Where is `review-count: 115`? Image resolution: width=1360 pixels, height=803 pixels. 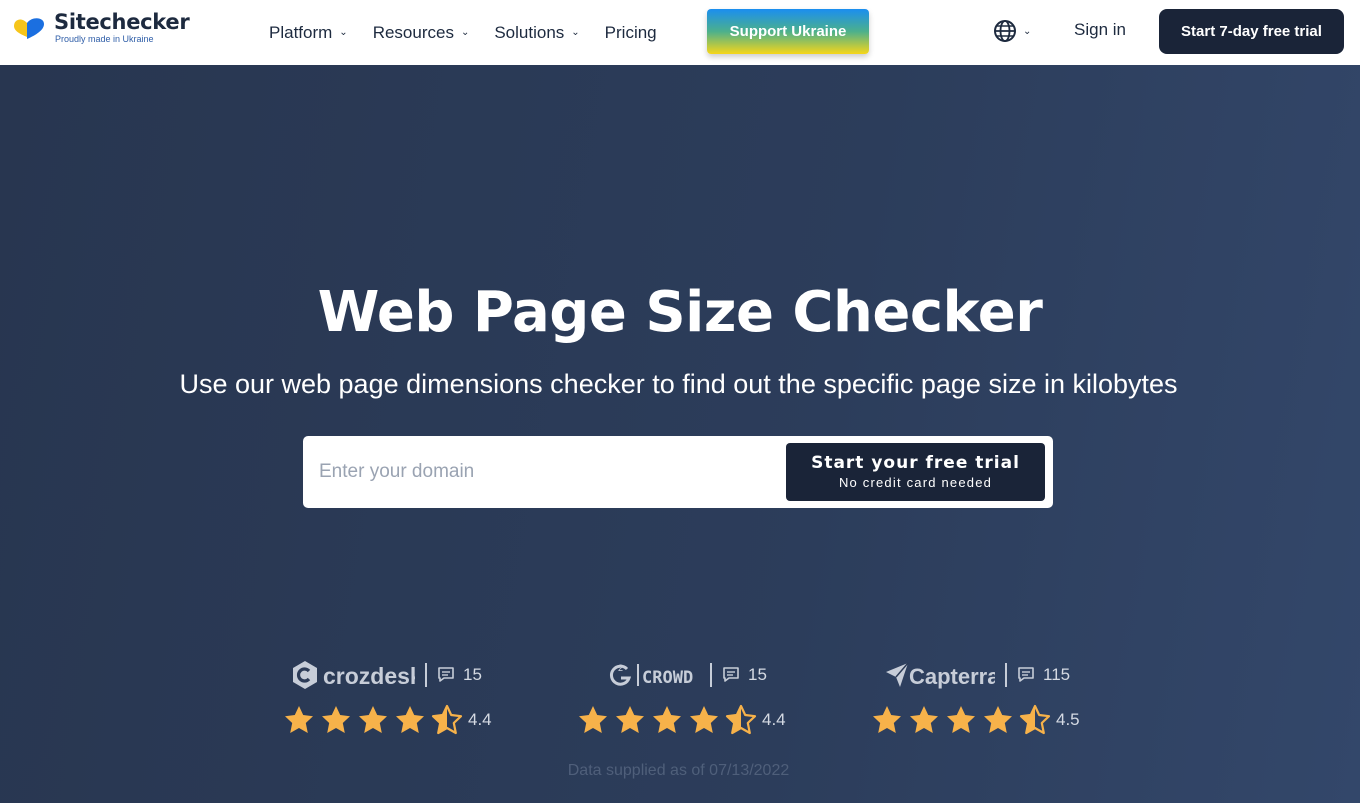
review-count: 115 is located at coordinates (1043, 675).